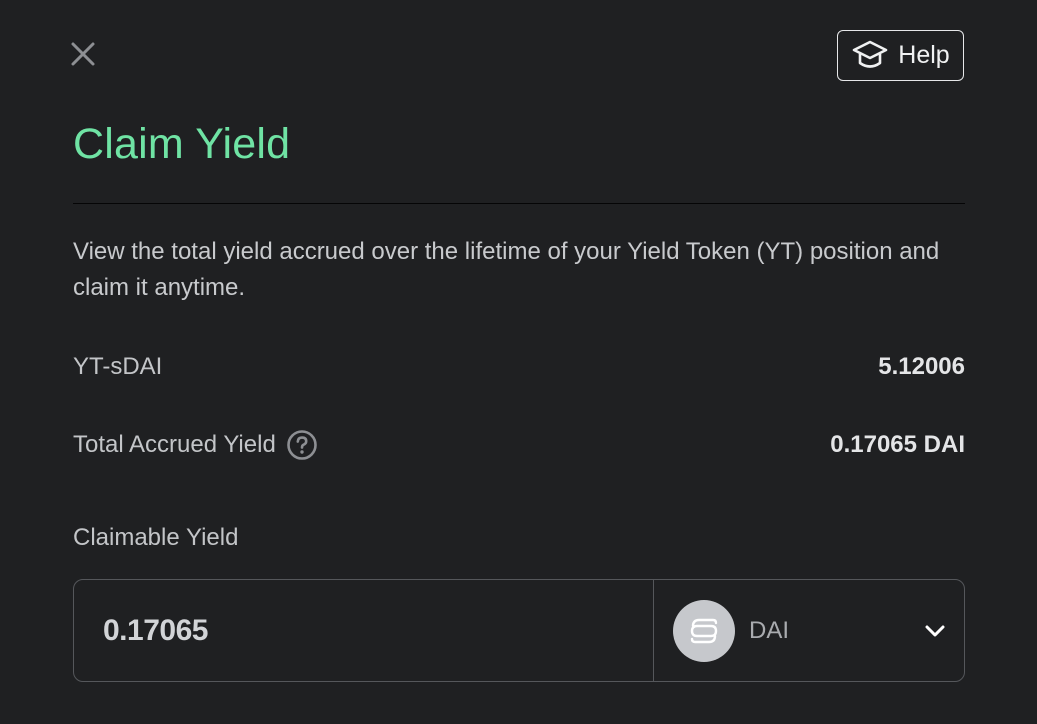 The image size is (1037, 724). What do you see at coordinates (174, 444) in the screenshot?
I see `accrued-yield-label-text: Total Accrued Yield` at bounding box center [174, 444].